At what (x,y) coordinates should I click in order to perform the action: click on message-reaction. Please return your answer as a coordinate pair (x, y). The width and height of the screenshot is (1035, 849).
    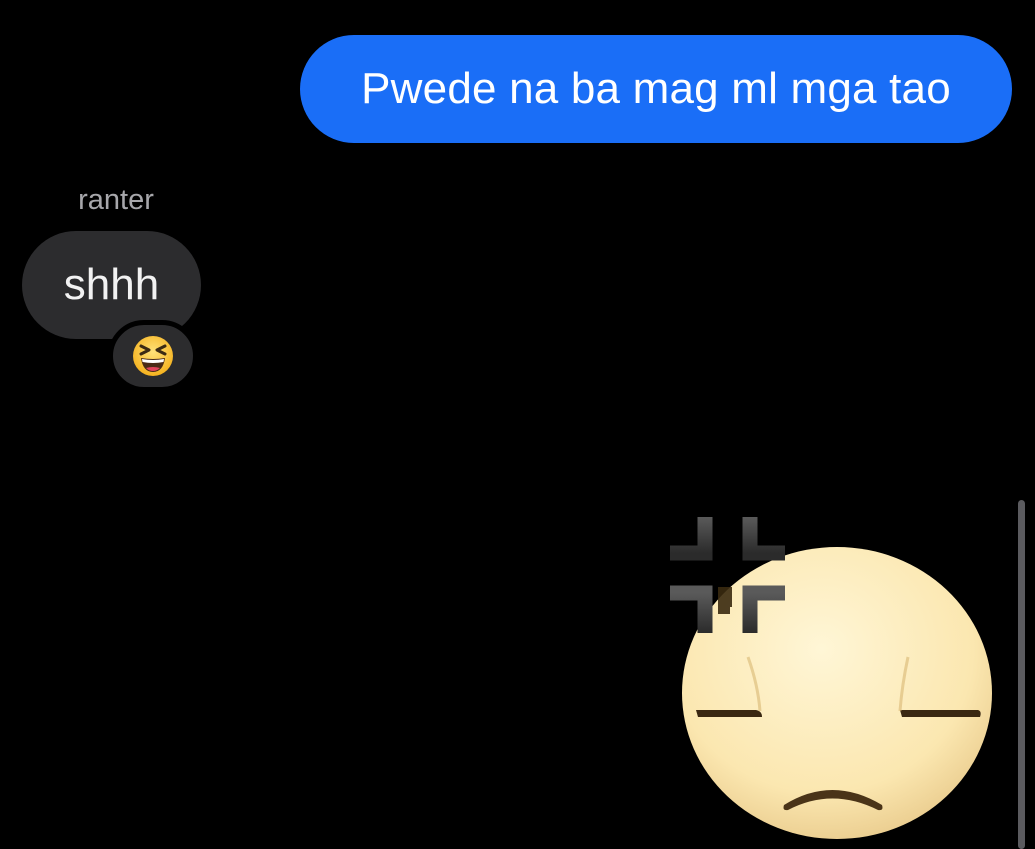
    Looking at the image, I should click on (153, 356).